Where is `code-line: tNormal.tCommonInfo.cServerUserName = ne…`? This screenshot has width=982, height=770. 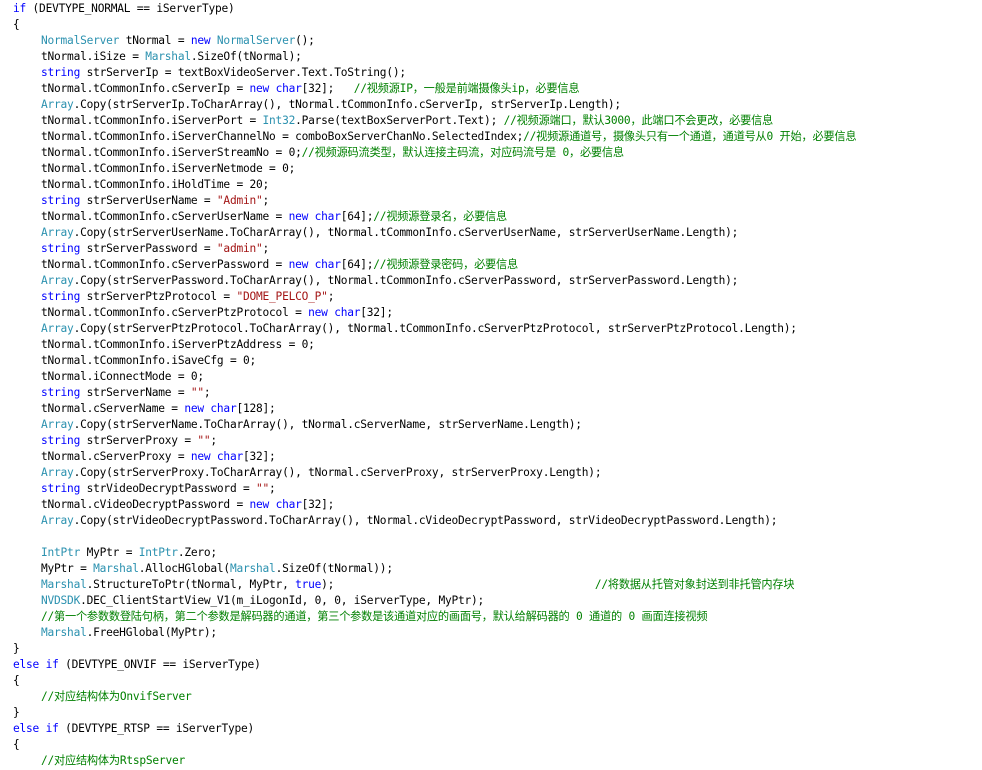
code-line: tNormal.tCommonInfo.cServerUserName = ne… is located at coordinates (274, 217).